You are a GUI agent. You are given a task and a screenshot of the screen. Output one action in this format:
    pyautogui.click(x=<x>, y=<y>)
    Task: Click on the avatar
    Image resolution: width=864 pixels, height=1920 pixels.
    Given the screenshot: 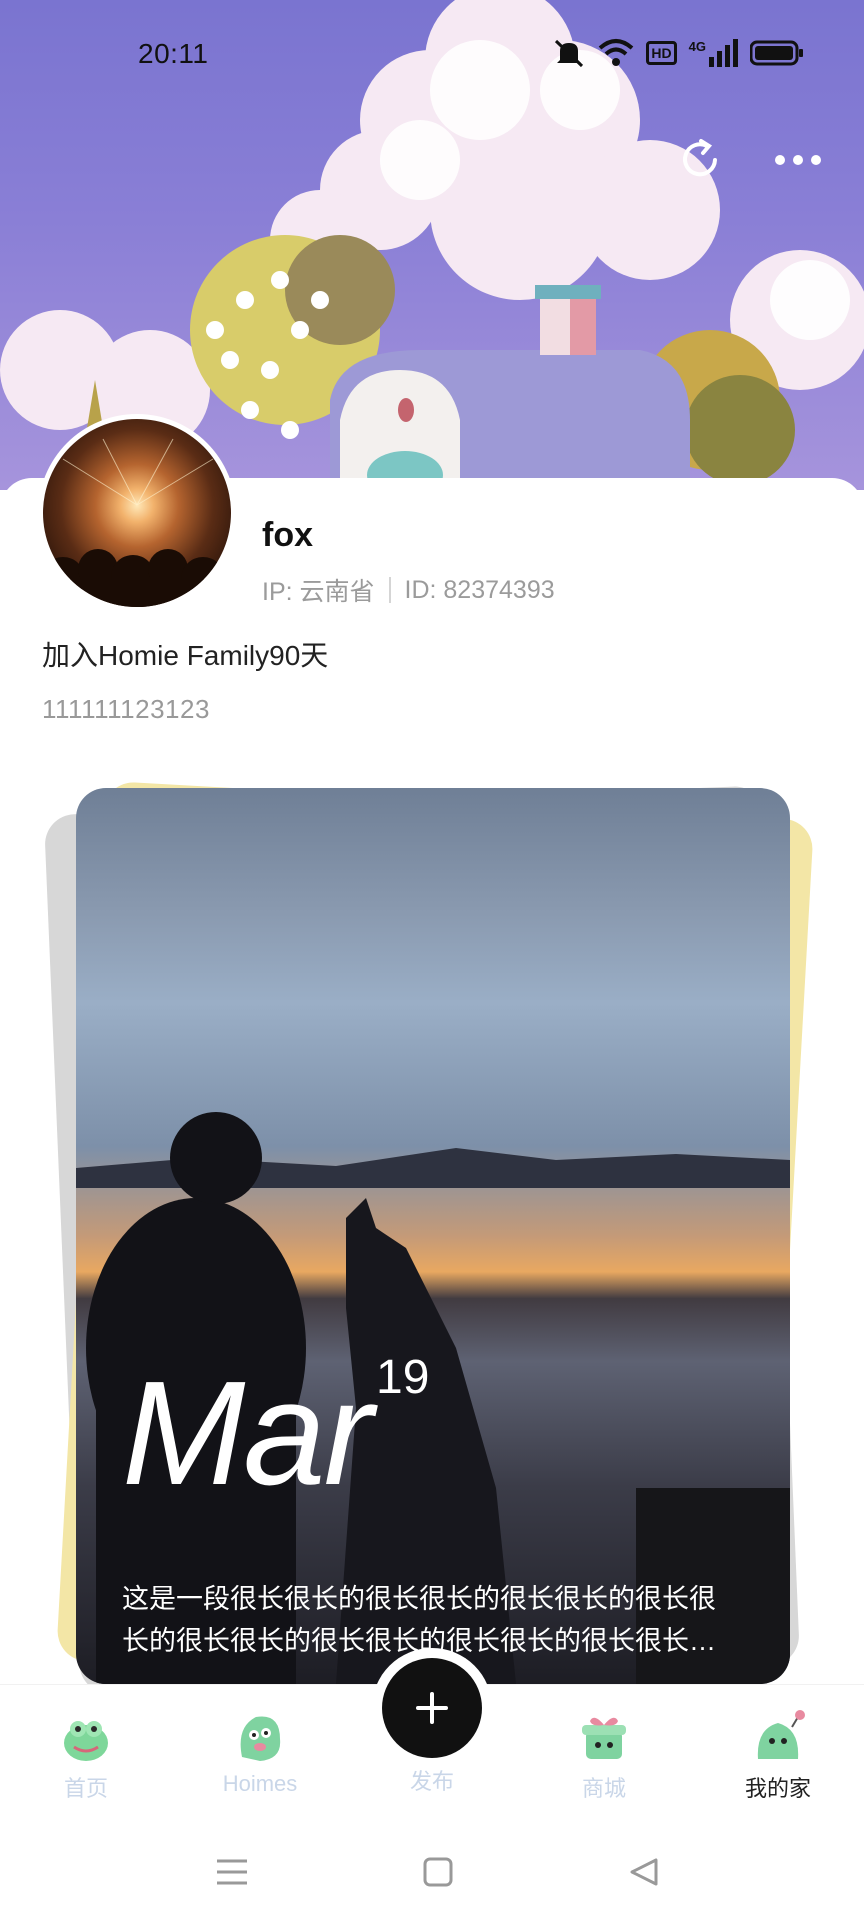 What is the action you would take?
    pyautogui.click(x=137, y=513)
    